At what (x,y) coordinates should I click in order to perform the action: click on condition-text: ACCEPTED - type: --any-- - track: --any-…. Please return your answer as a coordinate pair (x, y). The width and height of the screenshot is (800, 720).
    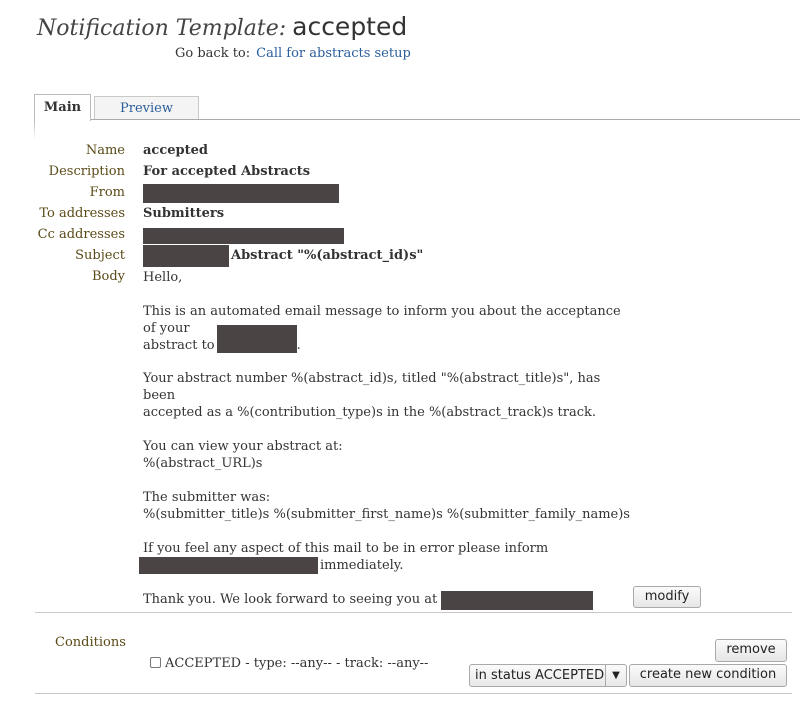
    Looking at the image, I should click on (297, 663).